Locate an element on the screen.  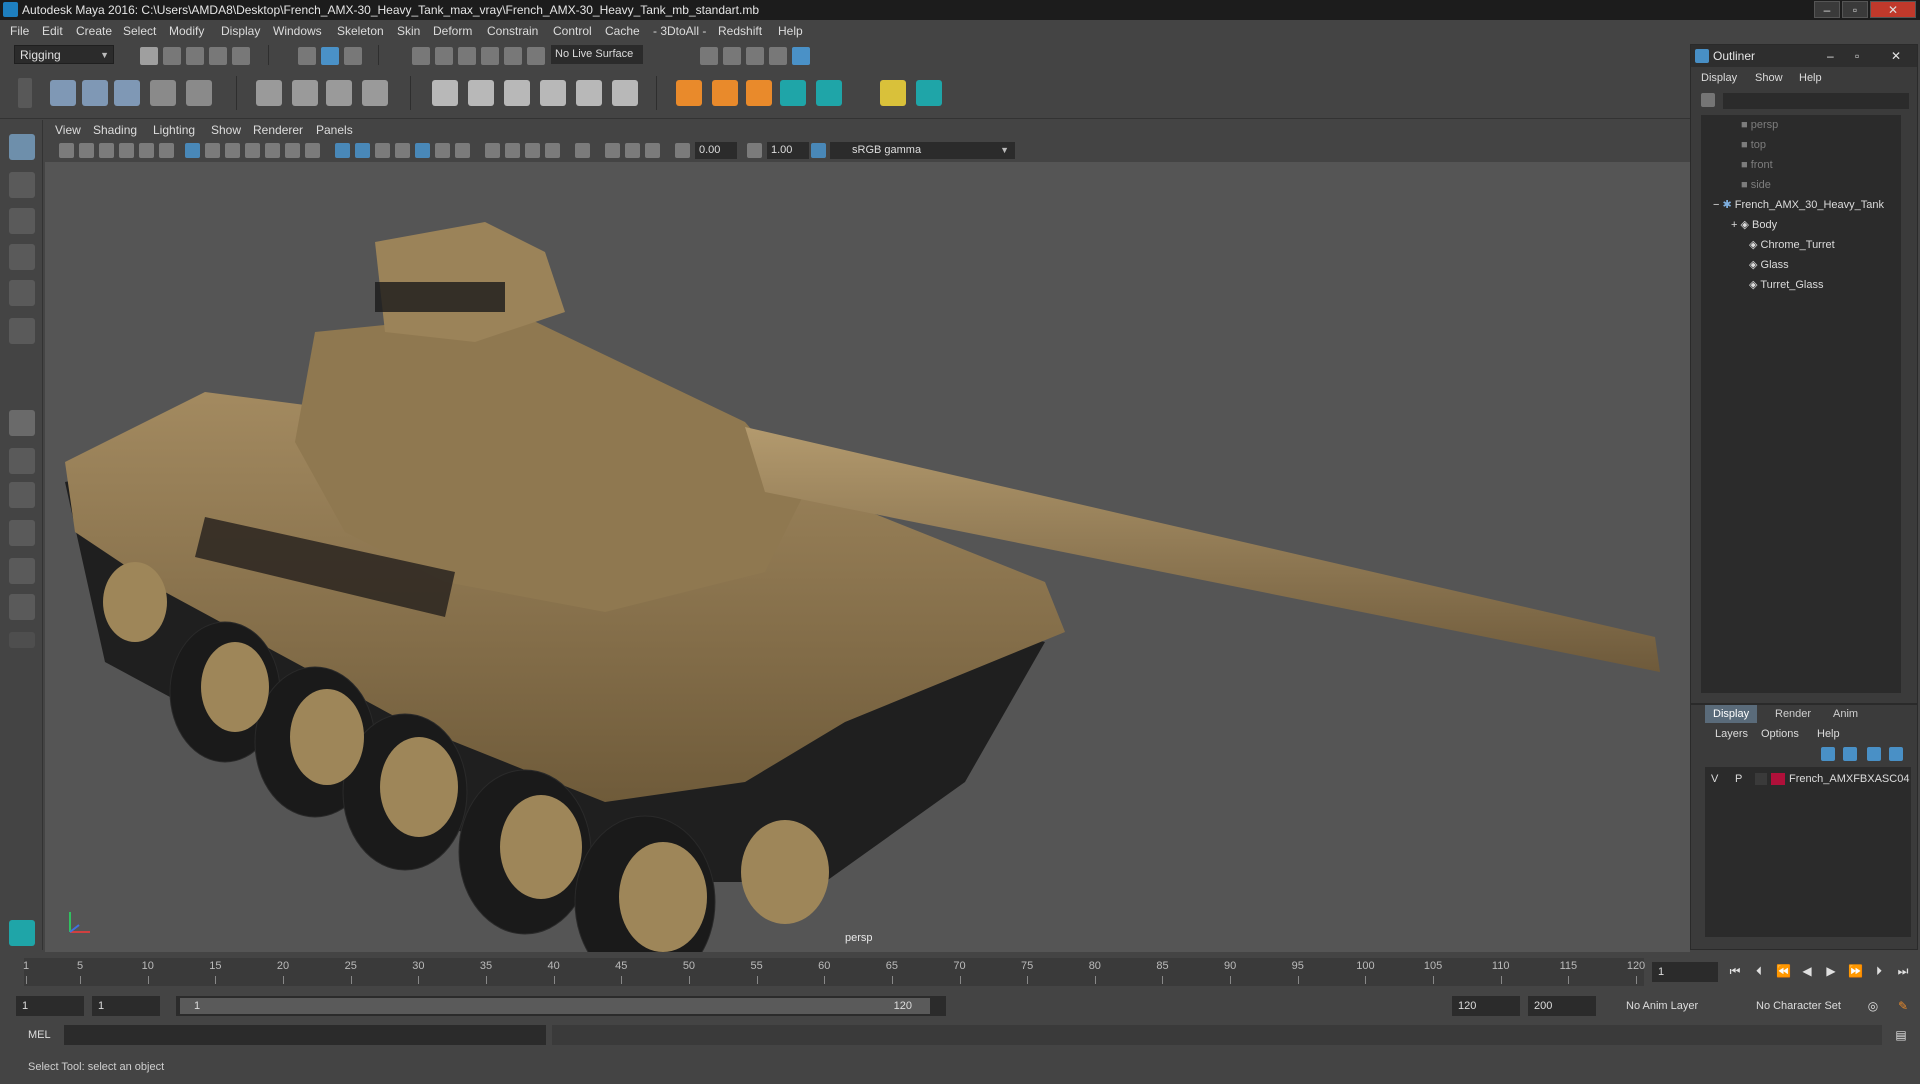
outliner-item-turret-glass: ◈ Turret_Glass is located at coordinates (1786, 285).